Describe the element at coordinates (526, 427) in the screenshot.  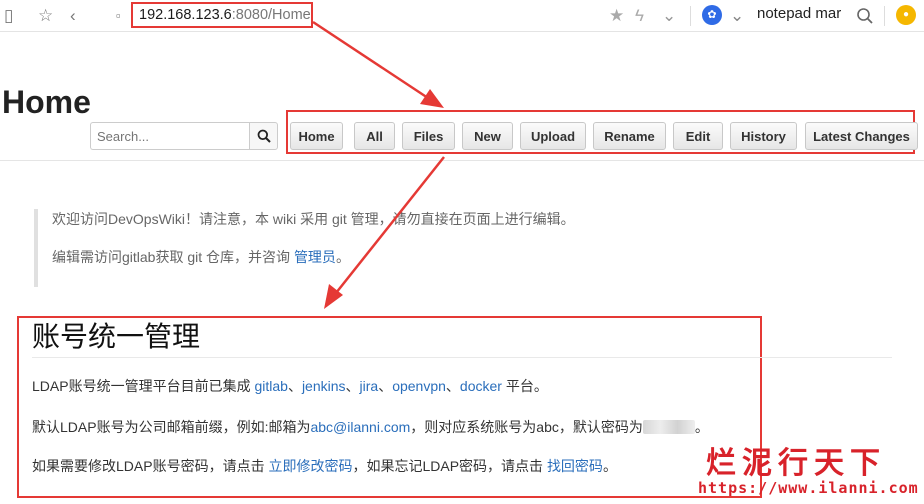
I see `default-account-mid: ，则对应系统账号为abc，默认密码为` at that location.